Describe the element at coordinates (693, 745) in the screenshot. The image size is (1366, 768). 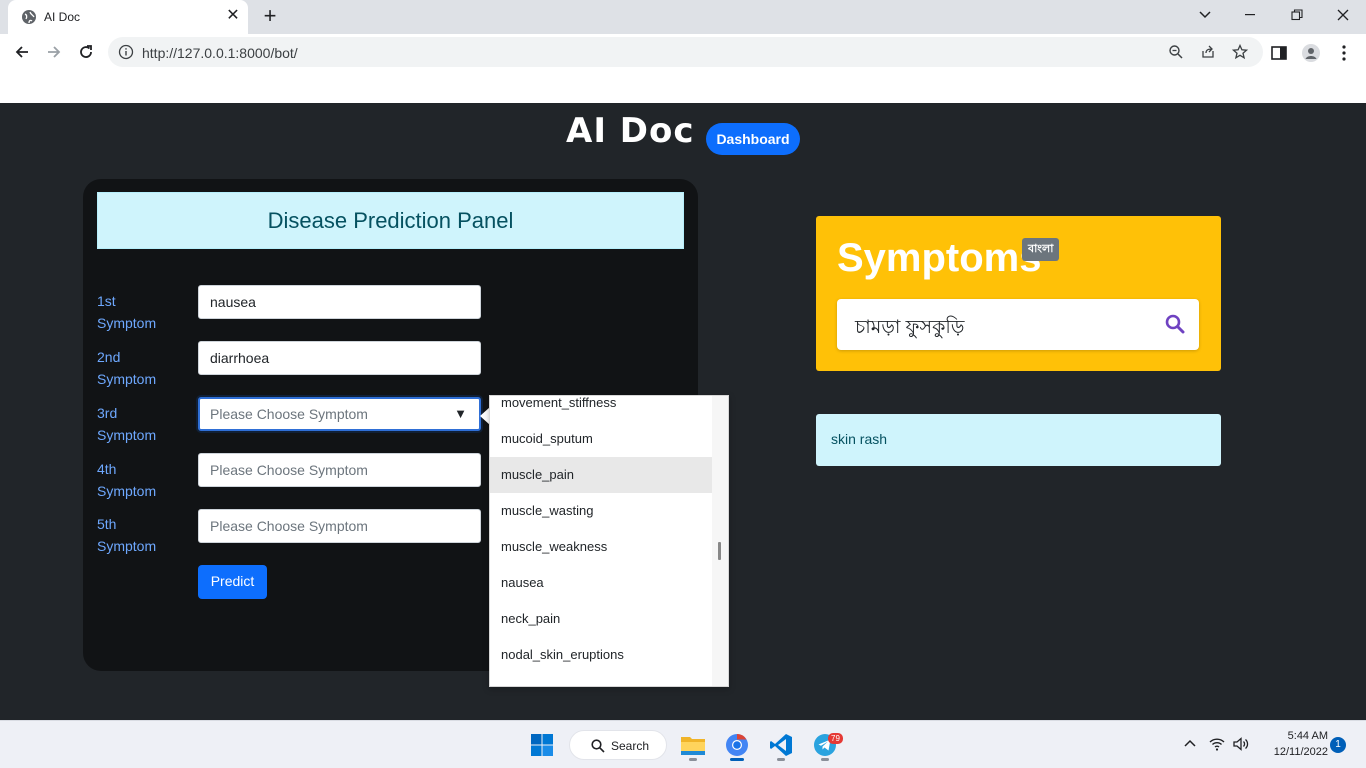
I see `file-explorer-icon` at that location.